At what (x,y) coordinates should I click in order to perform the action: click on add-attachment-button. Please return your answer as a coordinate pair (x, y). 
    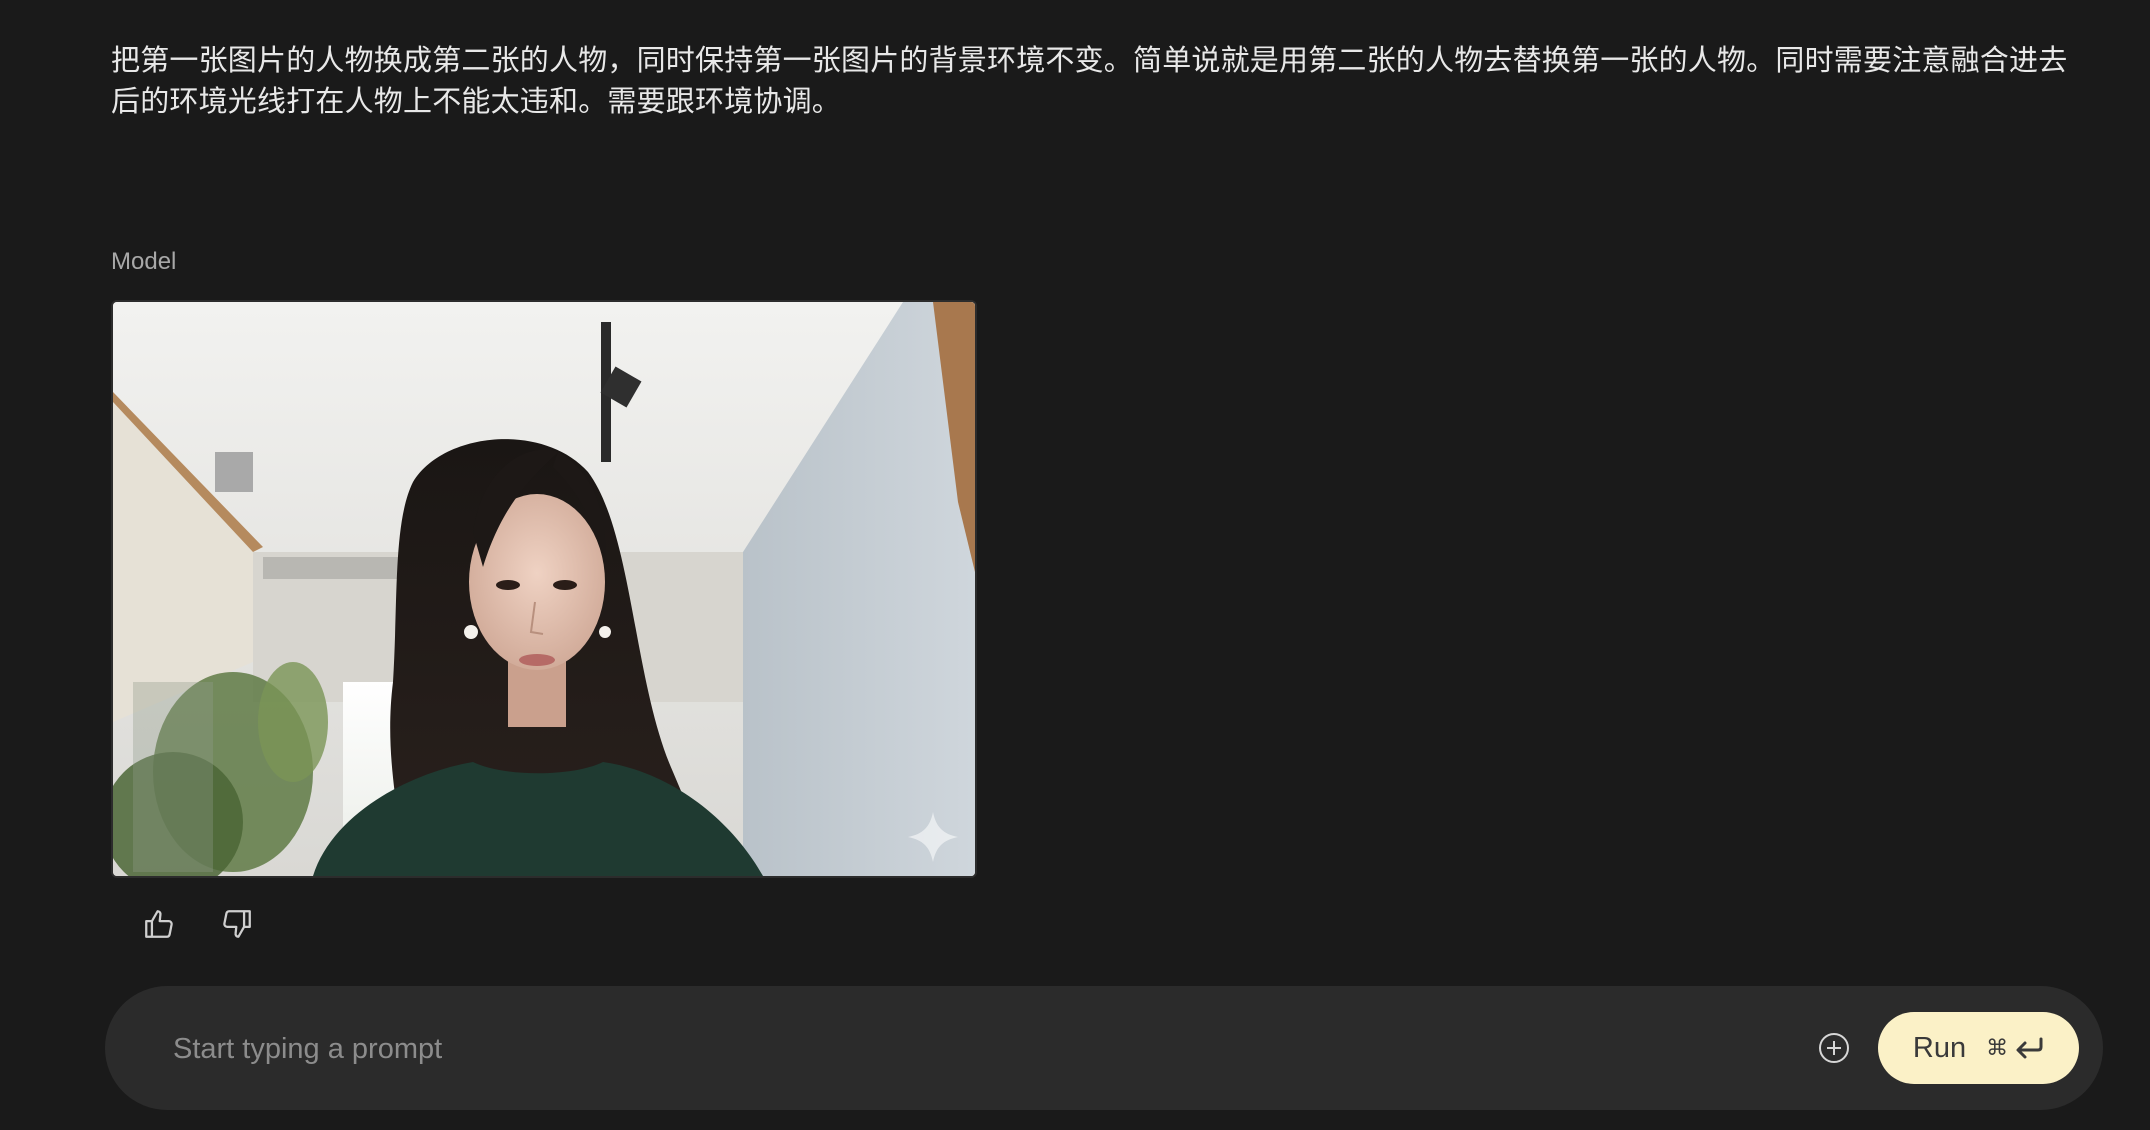
    Looking at the image, I should click on (1834, 1048).